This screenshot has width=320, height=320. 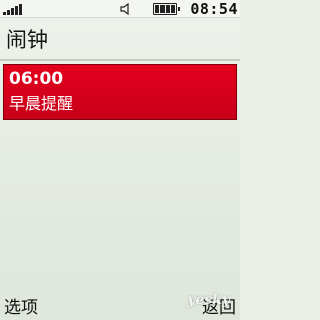 I want to click on watermark-logo: yesky, so click(x=208, y=300).